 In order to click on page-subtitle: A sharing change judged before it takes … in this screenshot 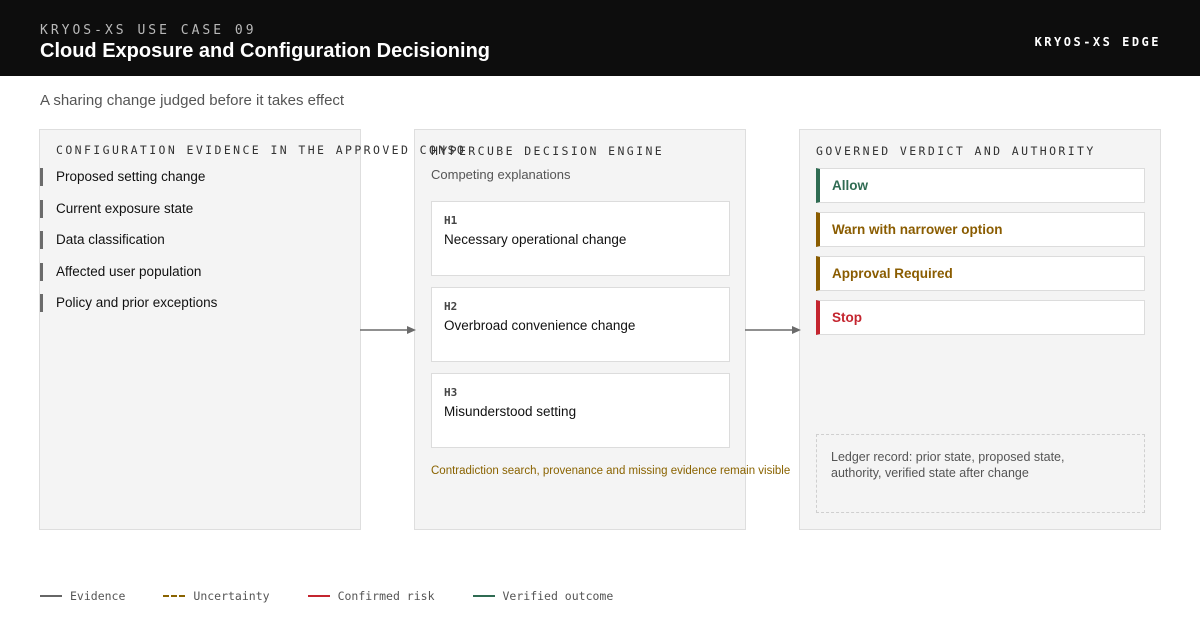, I will do `click(192, 100)`.